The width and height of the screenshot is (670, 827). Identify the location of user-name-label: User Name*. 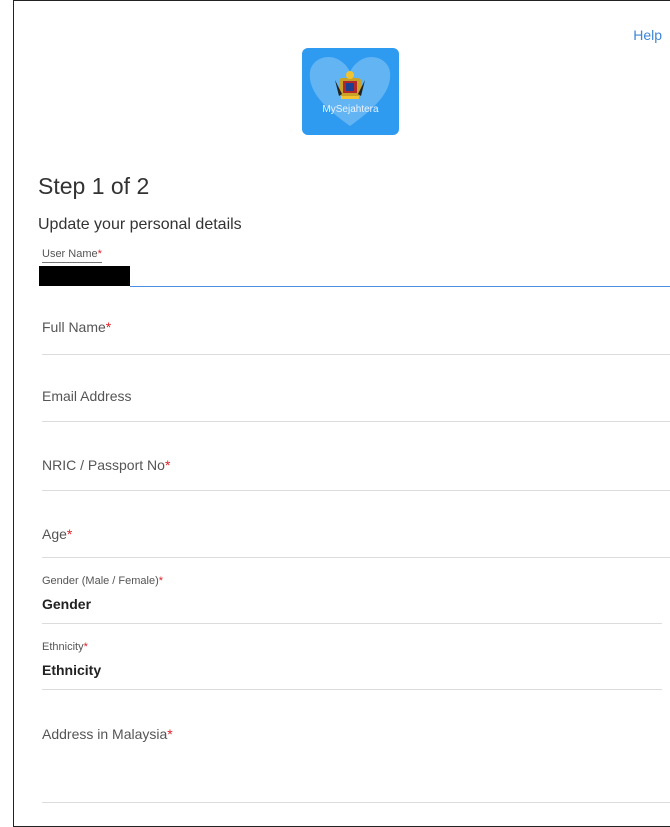
(72, 255).